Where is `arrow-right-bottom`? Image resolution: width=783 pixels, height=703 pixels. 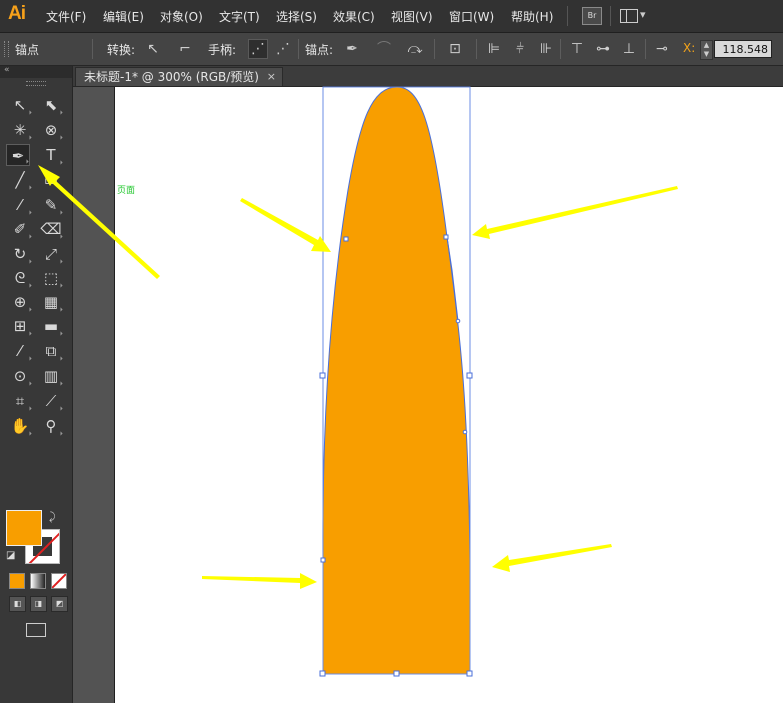
arrow-right-bottom is located at coordinates (552, 558).